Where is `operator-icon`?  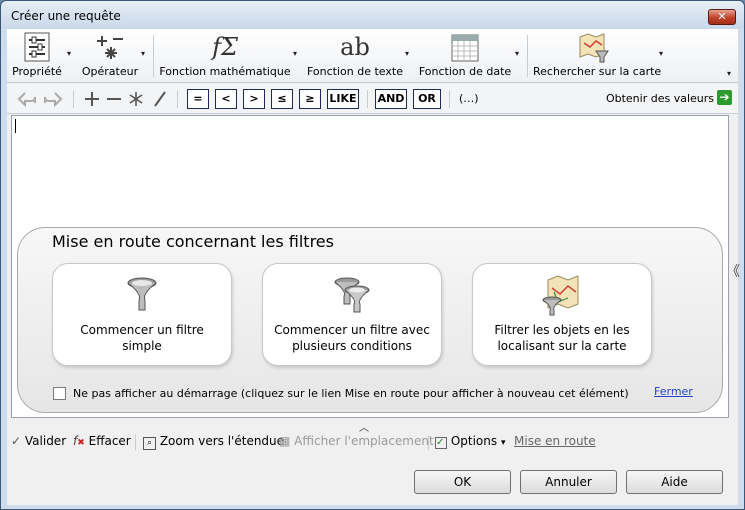
operator-icon is located at coordinates (110, 47).